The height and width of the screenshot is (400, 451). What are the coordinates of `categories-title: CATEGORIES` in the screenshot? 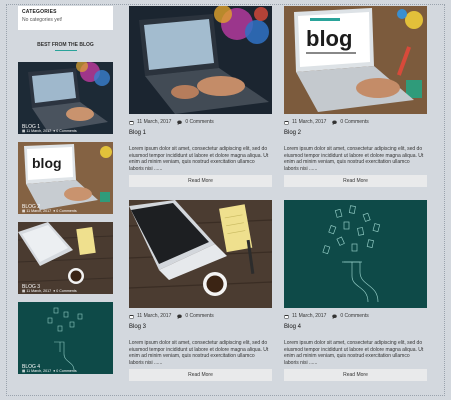 It's located at (39, 12).